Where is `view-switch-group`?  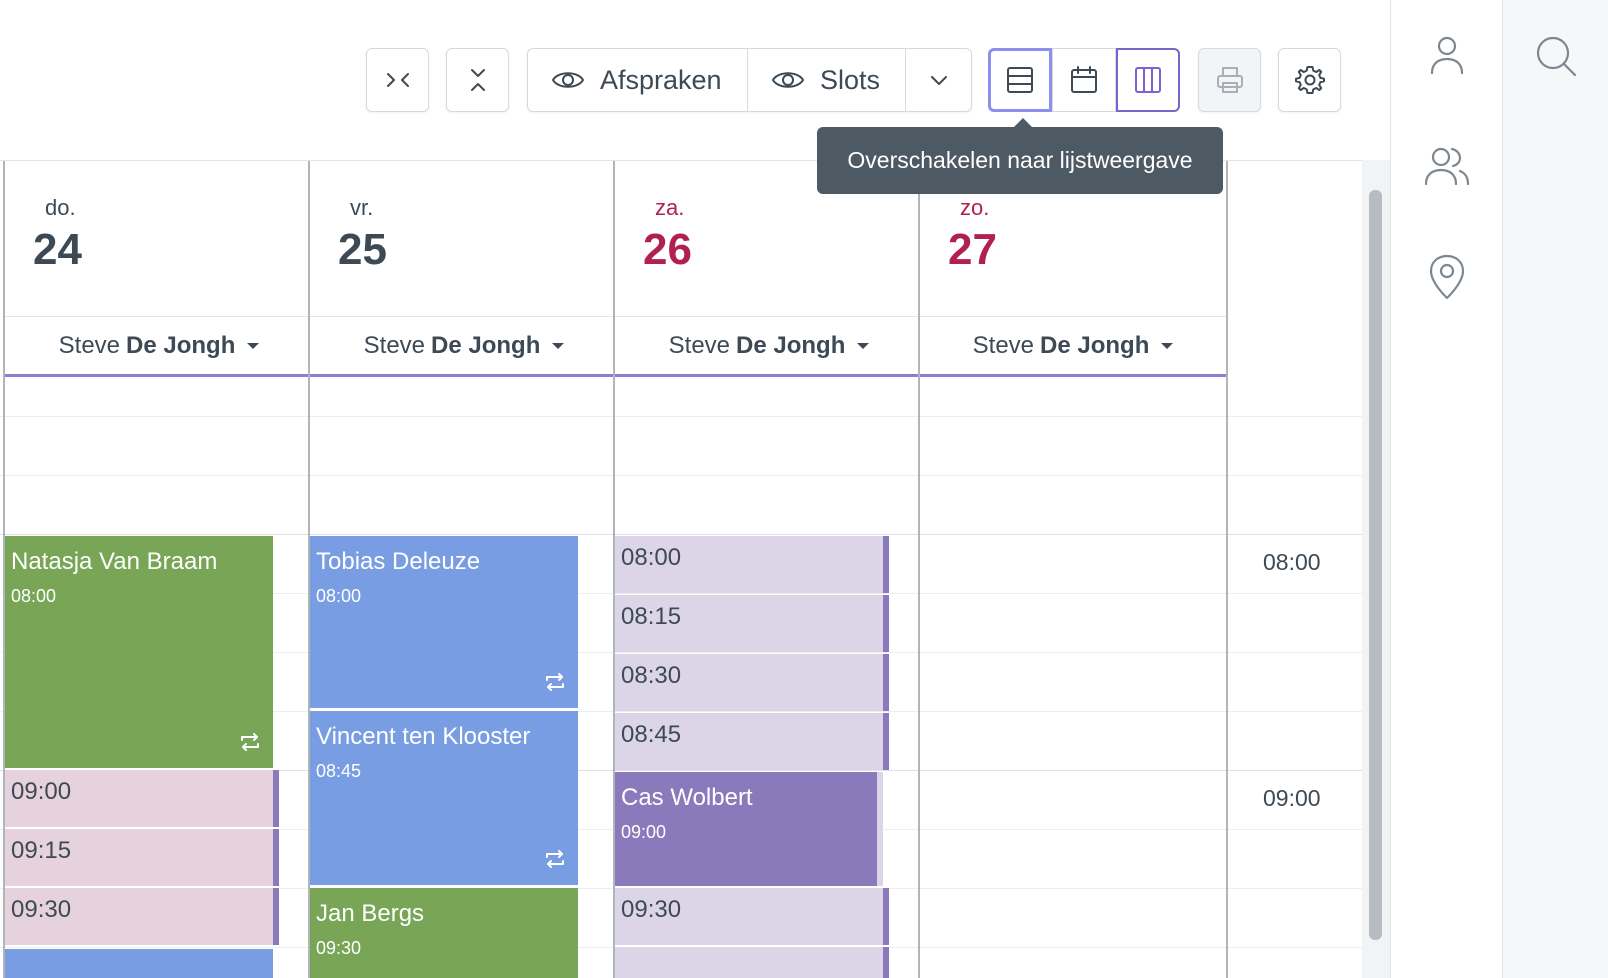 view-switch-group is located at coordinates (1084, 80).